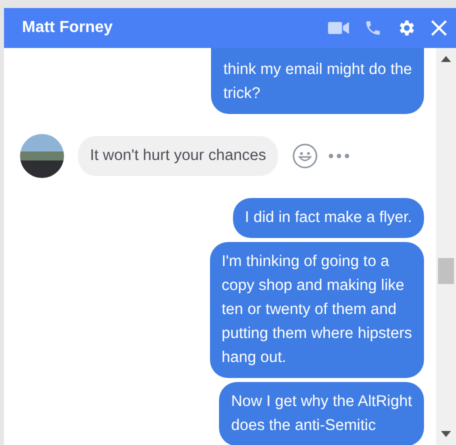 The height and width of the screenshot is (445, 456). I want to click on scroll-down-icon, so click(446, 434).